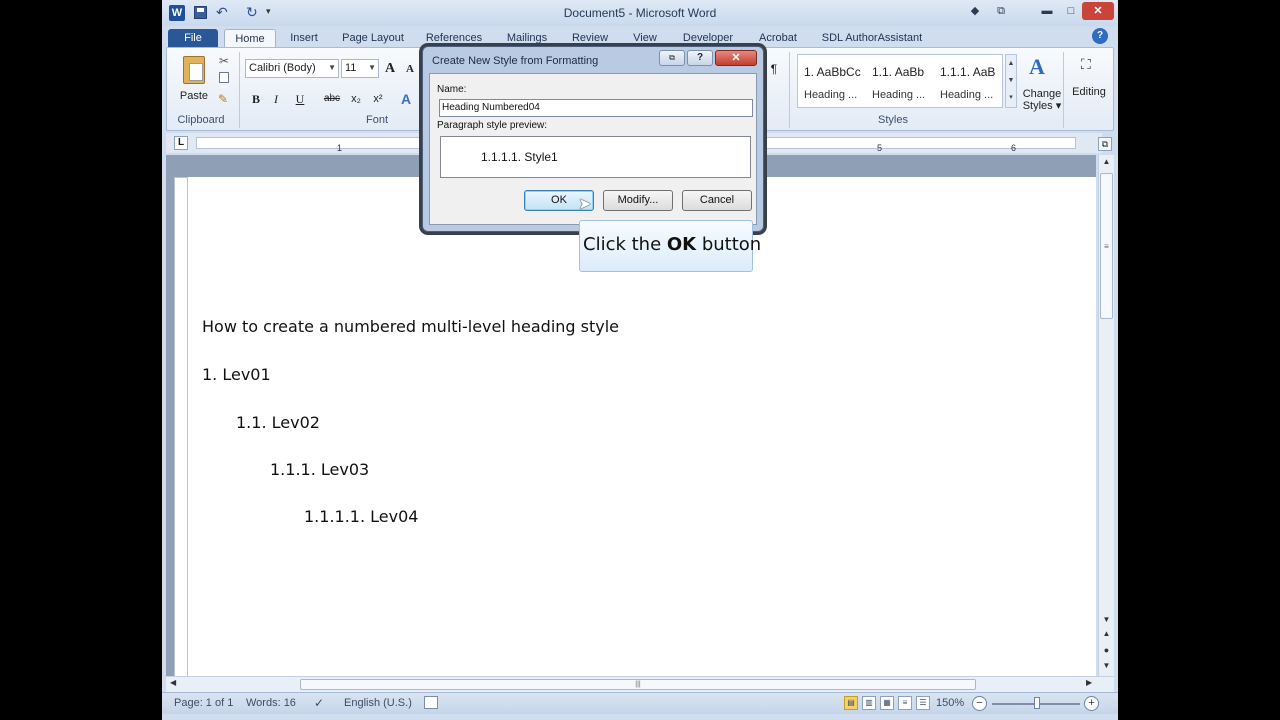  I want to click on strikethrough-button: abc, so click(332, 99).